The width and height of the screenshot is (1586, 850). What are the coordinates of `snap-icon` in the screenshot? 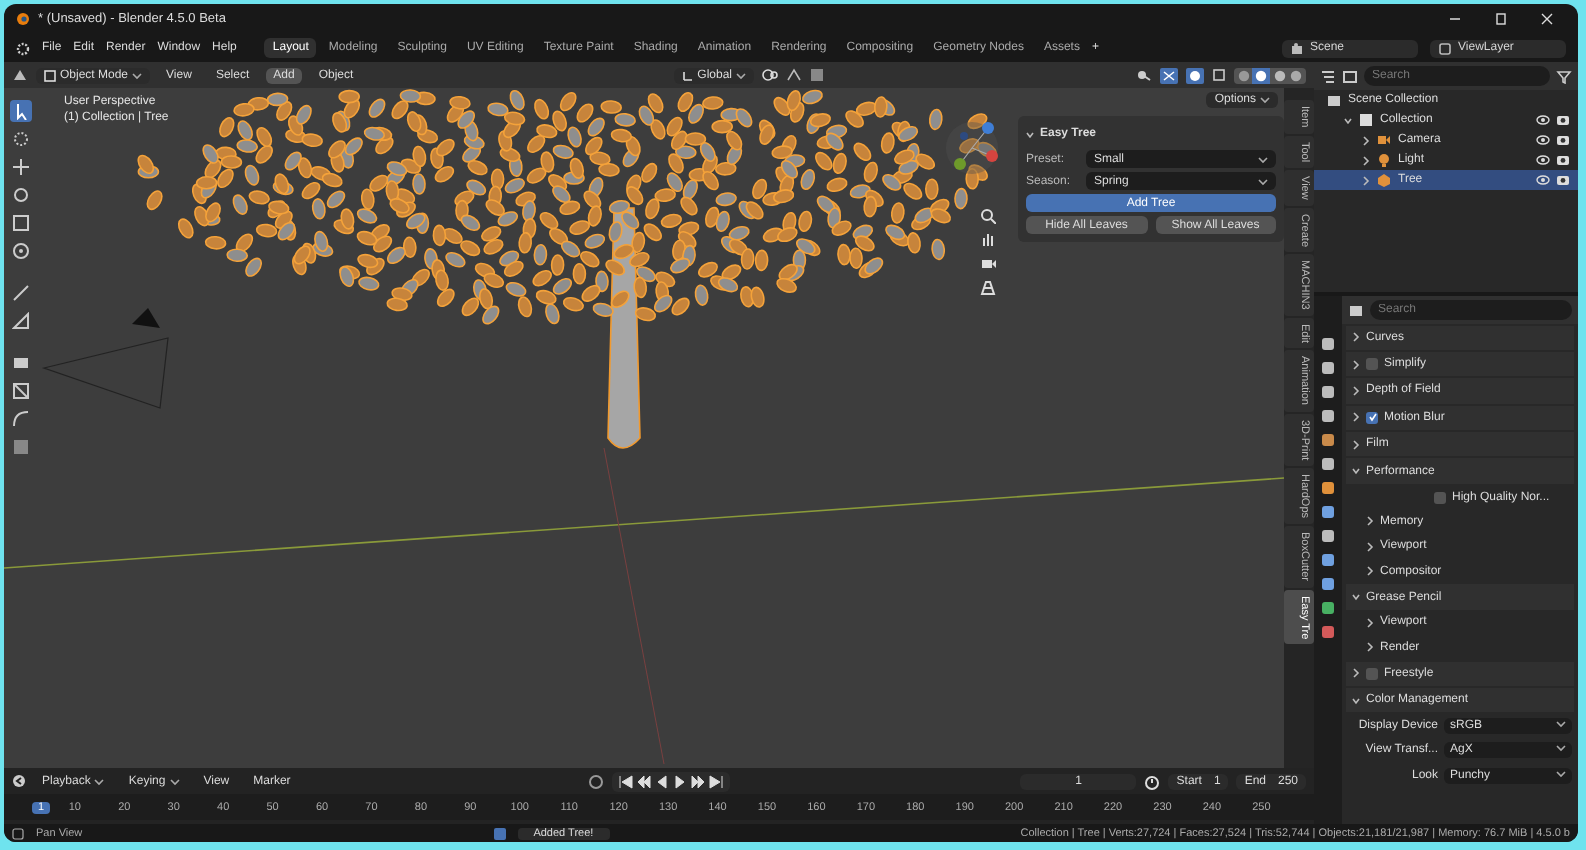 It's located at (794, 75).